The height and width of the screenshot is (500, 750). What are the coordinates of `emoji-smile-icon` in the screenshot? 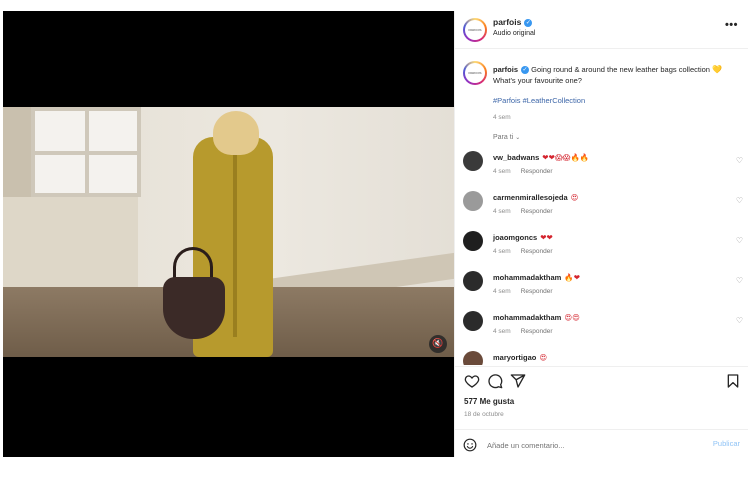 It's located at (470, 445).